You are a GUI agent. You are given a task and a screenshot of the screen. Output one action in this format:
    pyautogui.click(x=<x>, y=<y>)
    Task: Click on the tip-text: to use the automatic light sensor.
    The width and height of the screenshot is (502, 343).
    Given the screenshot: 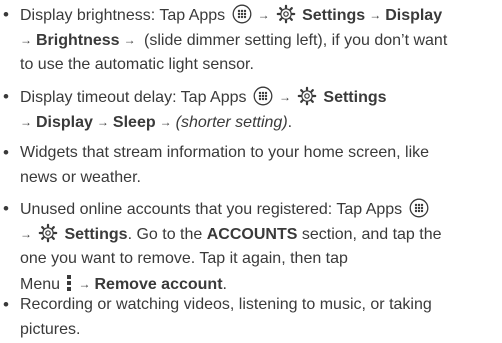 What is the action you would take?
    pyautogui.click(x=137, y=64)
    